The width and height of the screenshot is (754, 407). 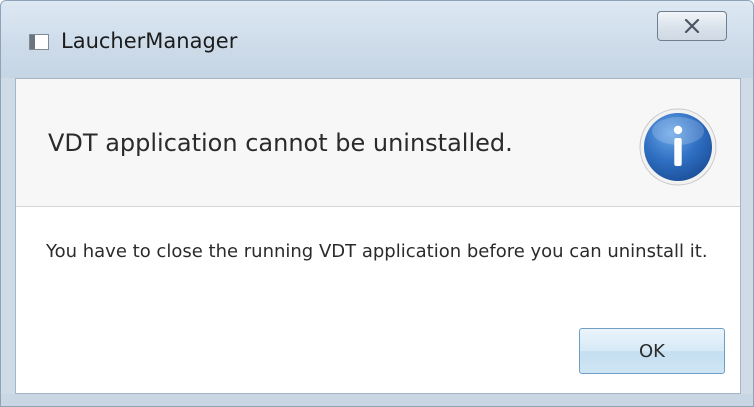 I want to click on application-window-icon, so click(x=39, y=42).